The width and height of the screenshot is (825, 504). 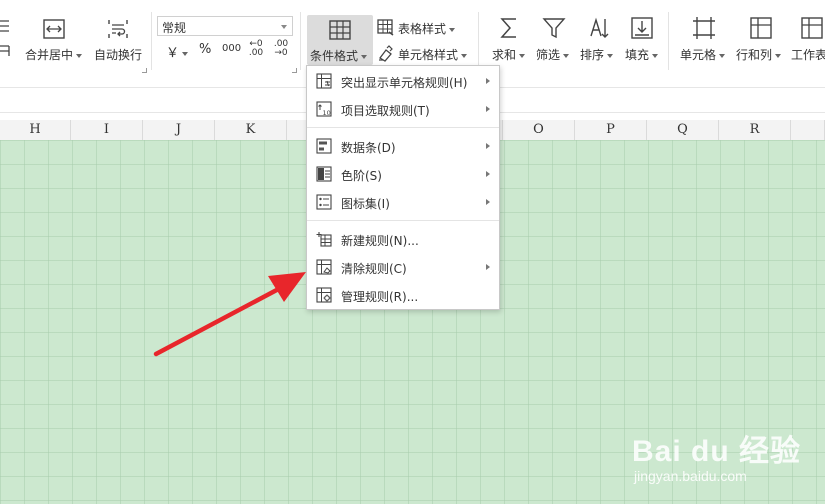 I want to click on menu-item-label: 数据条(D), so click(x=368, y=148).